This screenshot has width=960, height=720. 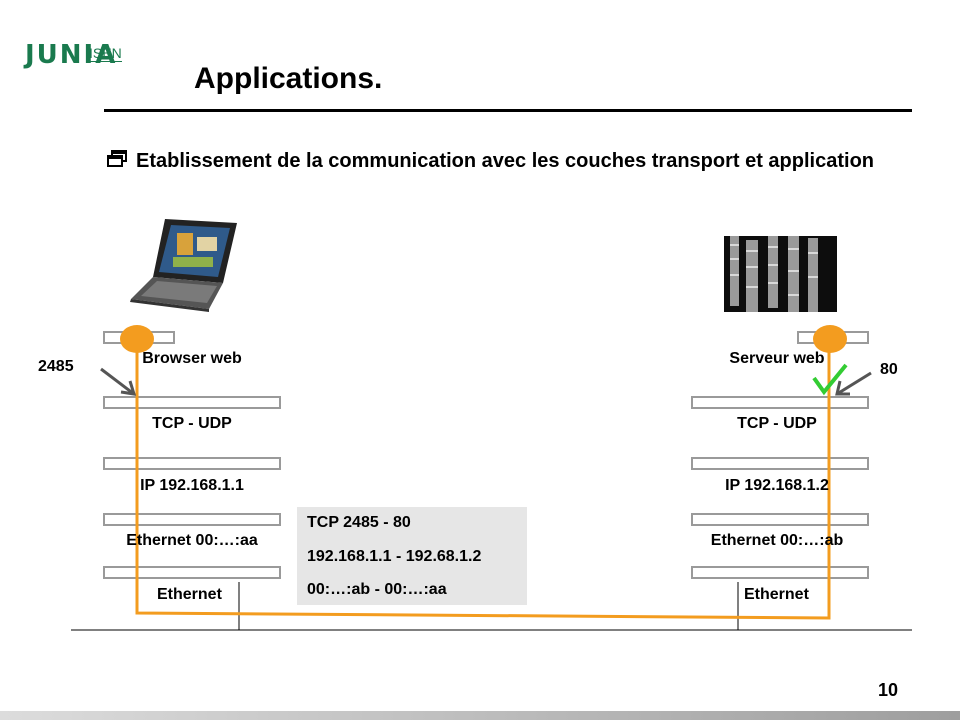 I want to click on client-link-label: Ethernet, so click(x=189, y=594).